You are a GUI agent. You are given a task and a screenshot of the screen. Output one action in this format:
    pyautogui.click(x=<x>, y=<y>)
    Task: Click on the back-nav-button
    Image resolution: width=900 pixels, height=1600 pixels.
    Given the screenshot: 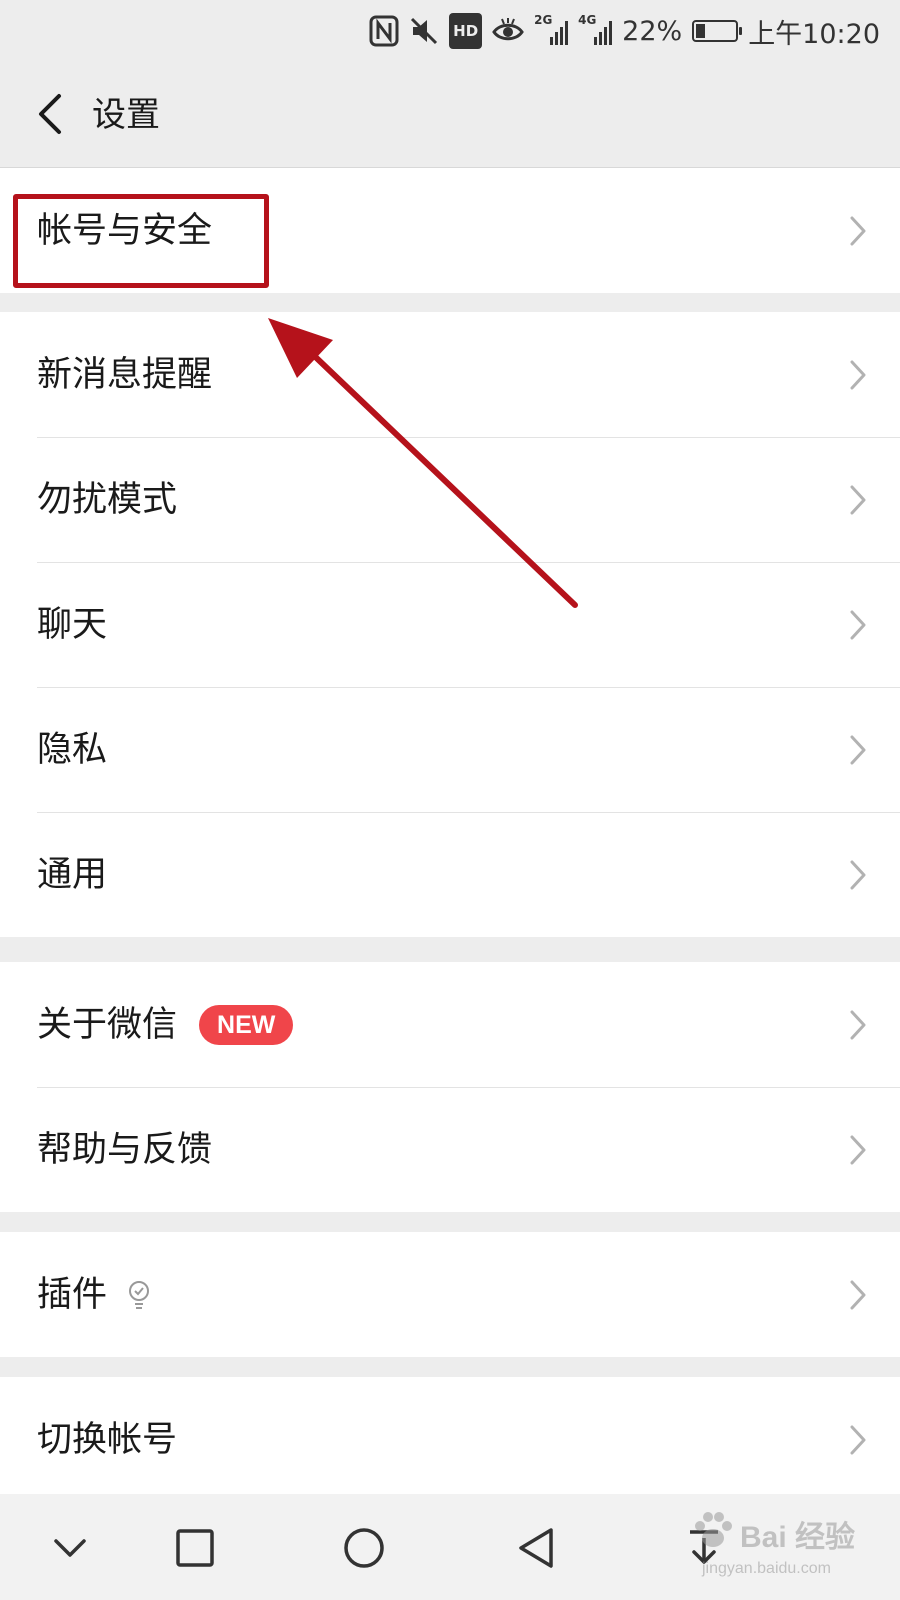 What is the action you would take?
    pyautogui.click(x=536, y=1548)
    